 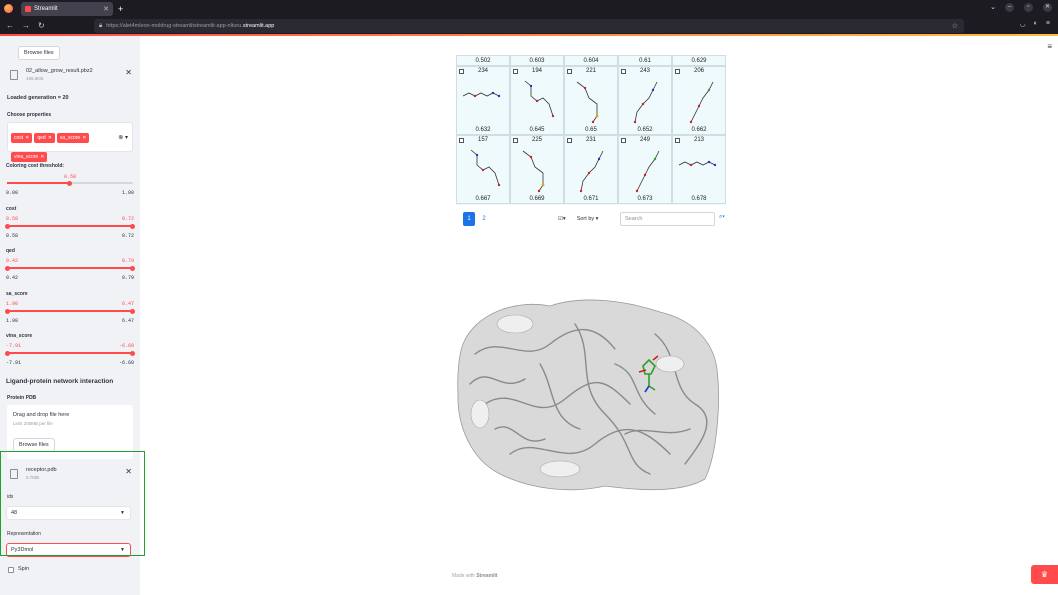 I want to click on qed-low-value: 0.42, so click(x=12, y=261).